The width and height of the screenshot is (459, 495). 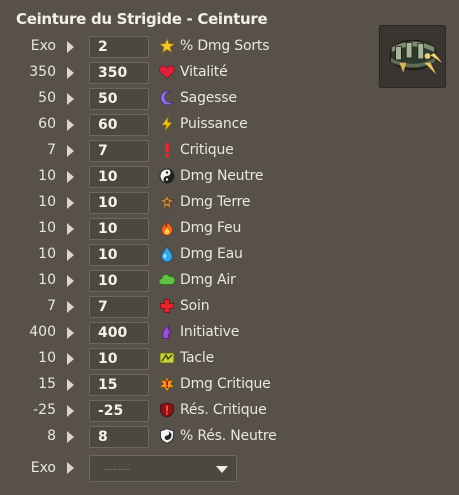 What do you see at coordinates (167, 410) in the screenshot?
I see `critical-resistance-icon` at bounding box center [167, 410].